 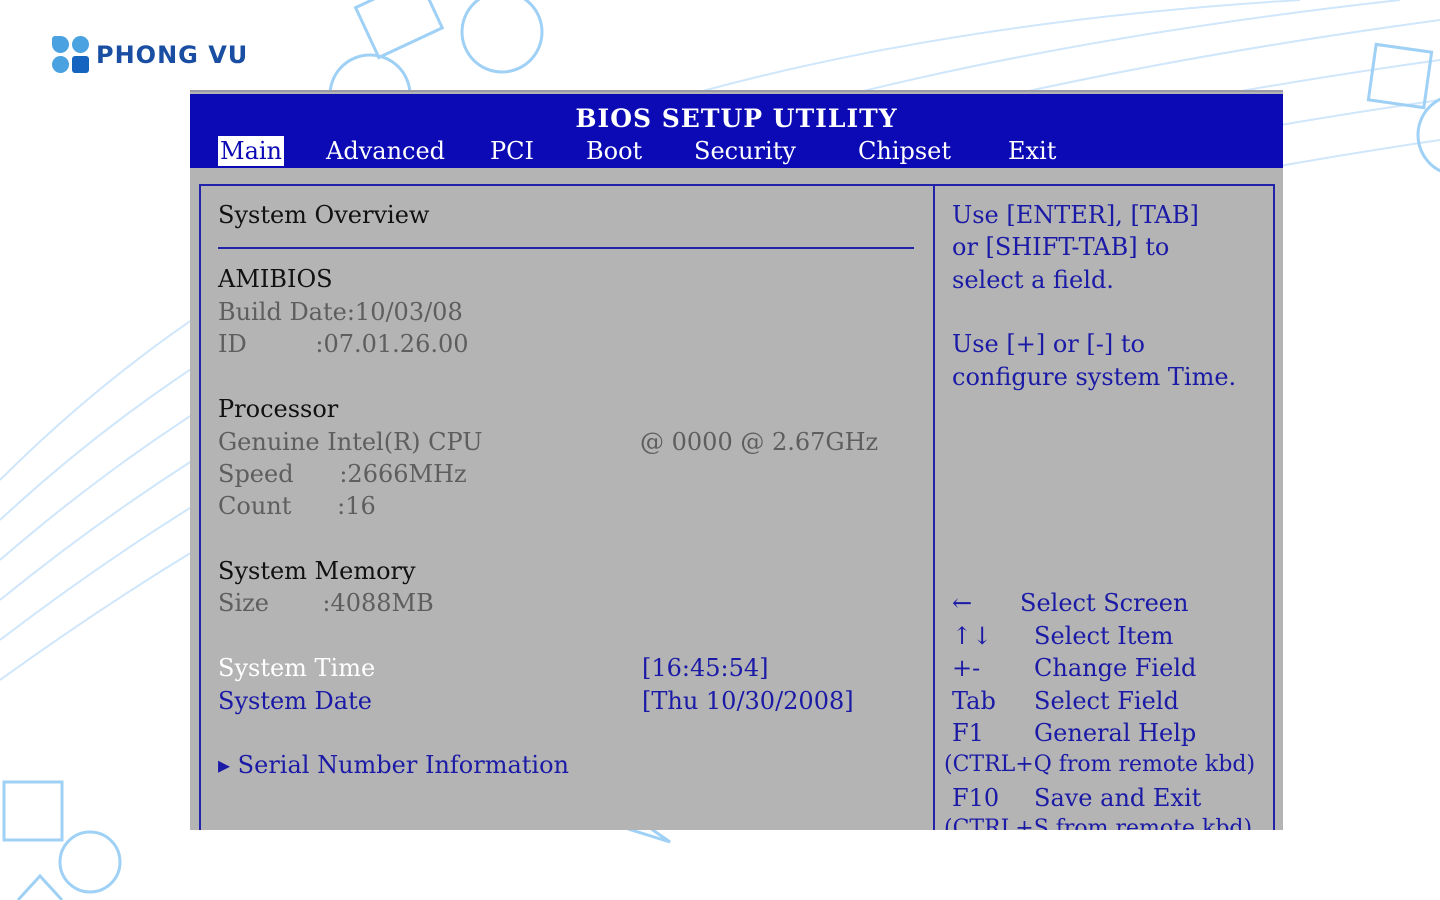 What do you see at coordinates (1075, 215) in the screenshot?
I see `help-line: Use [ENTER], [TAB]` at bounding box center [1075, 215].